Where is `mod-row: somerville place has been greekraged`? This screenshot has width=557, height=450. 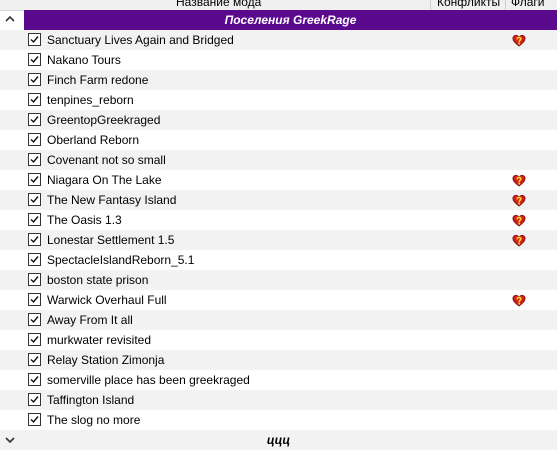
mod-row: somerville place has been greekraged is located at coordinates (278, 380).